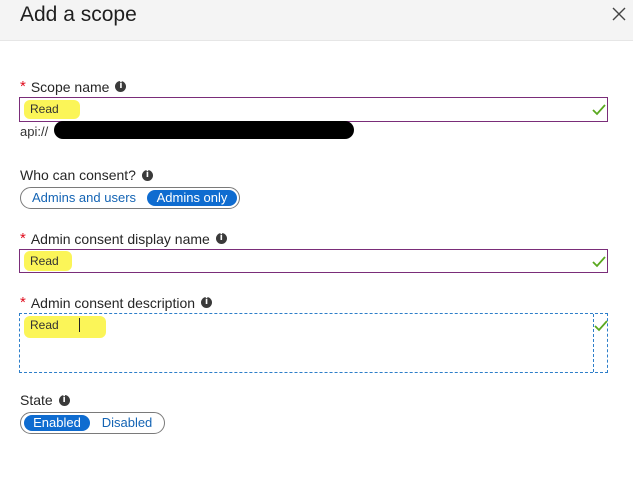  I want to click on admin-description-value: Read, so click(44, 325).